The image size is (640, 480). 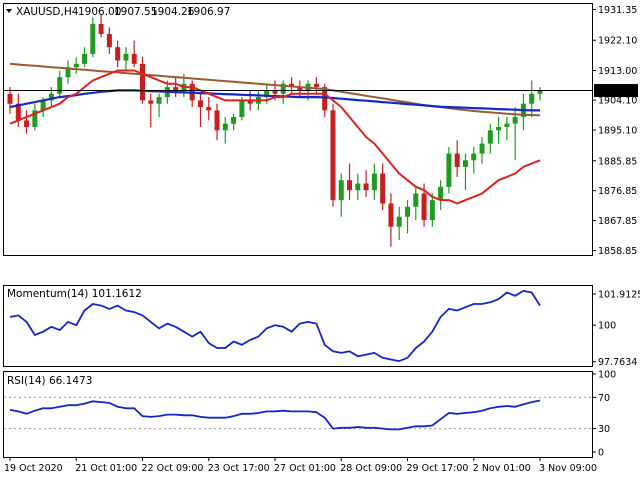 What do you see at coordinates (173, 468) in the screenshot?
I see `time-tick-label: 22 Oct 09:00` at bounding box center [173, 468].